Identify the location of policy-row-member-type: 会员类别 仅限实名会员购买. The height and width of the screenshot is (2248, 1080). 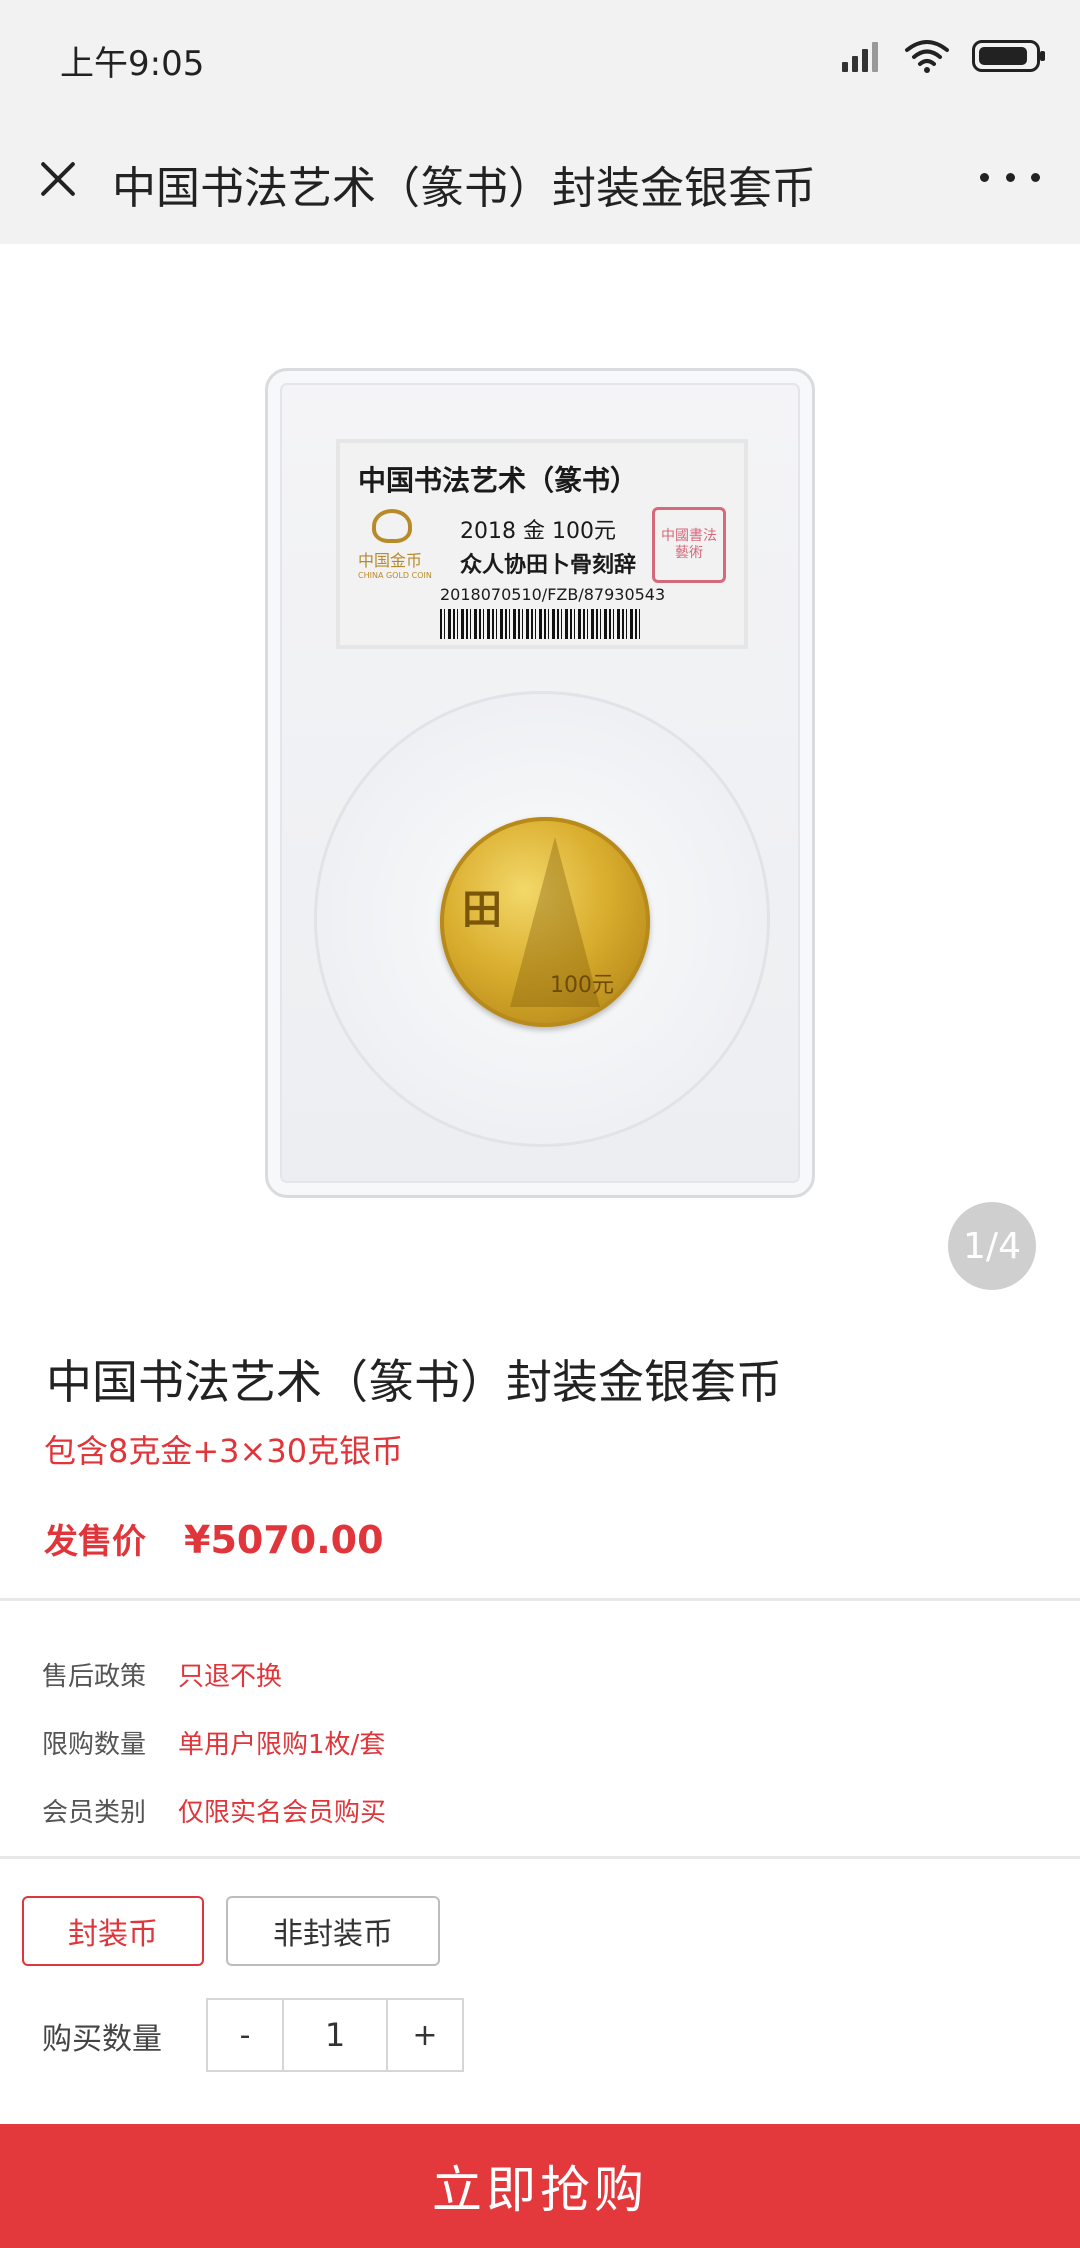
(214, 1810).